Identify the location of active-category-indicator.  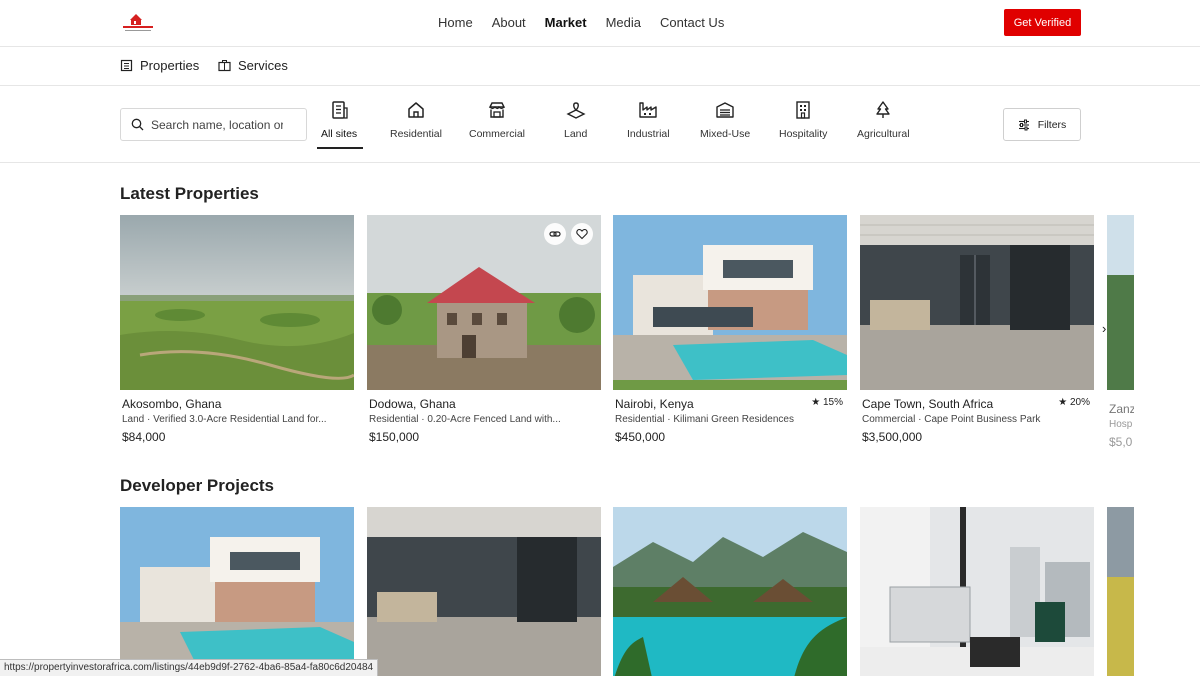
(340, 148).